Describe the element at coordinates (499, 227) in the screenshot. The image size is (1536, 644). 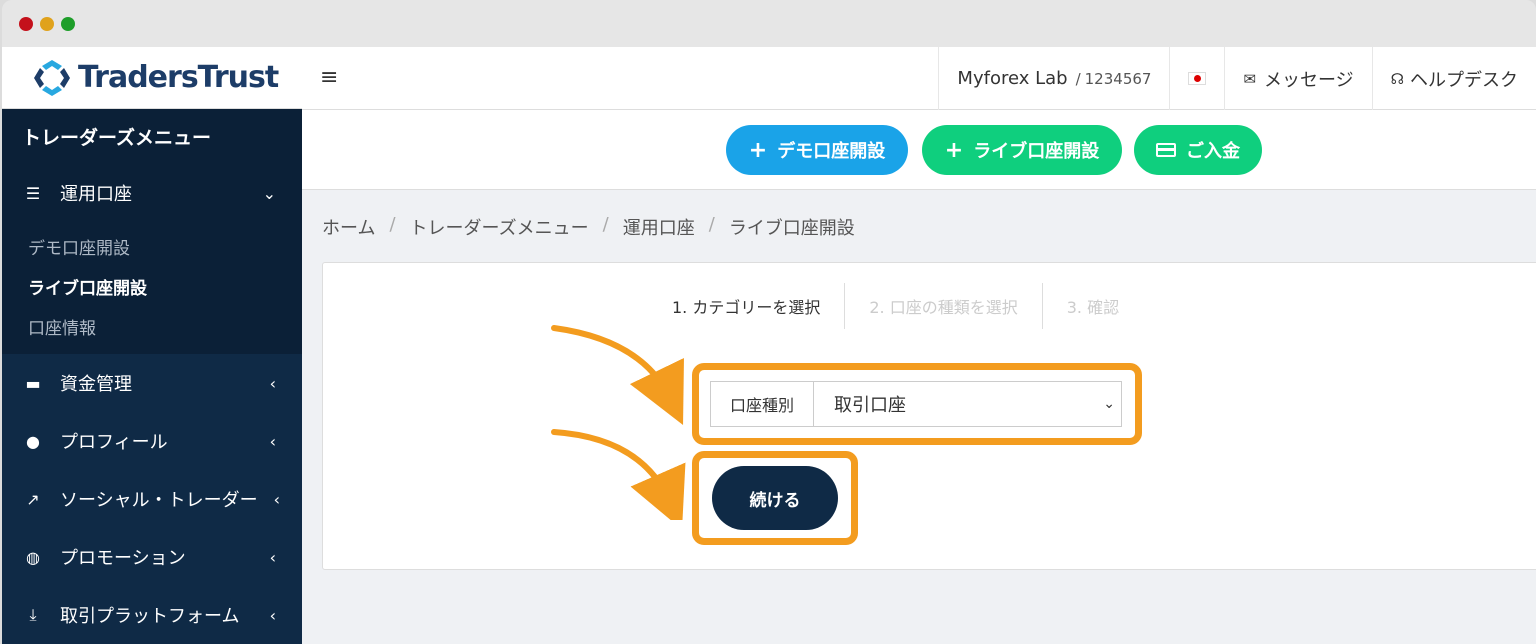
I see `breadcrumb-traders-menu: トレーダーズメニュー` at that location.